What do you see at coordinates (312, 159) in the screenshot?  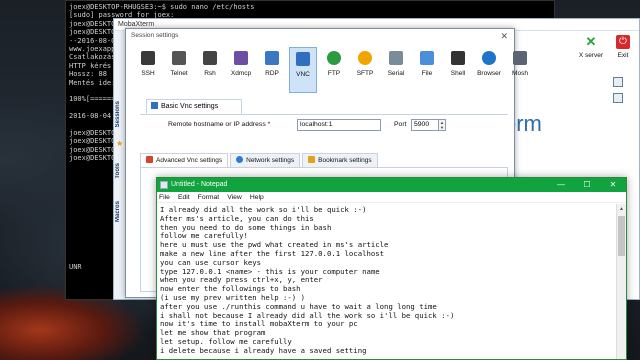 I see `star-icon` at bounding box center [312, 159].